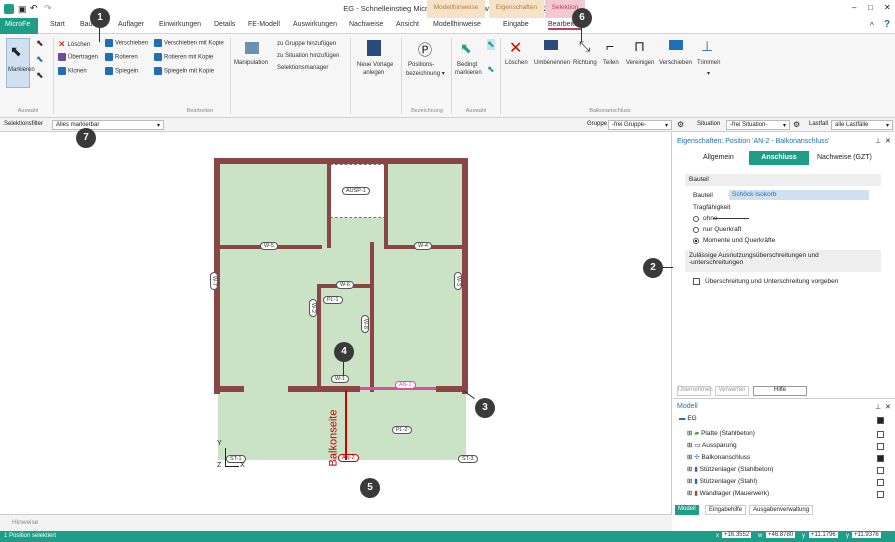 This screenshot has height=542, width=895. I want to click on props-tab-anschluss: Anschluss, so click(779, 158).